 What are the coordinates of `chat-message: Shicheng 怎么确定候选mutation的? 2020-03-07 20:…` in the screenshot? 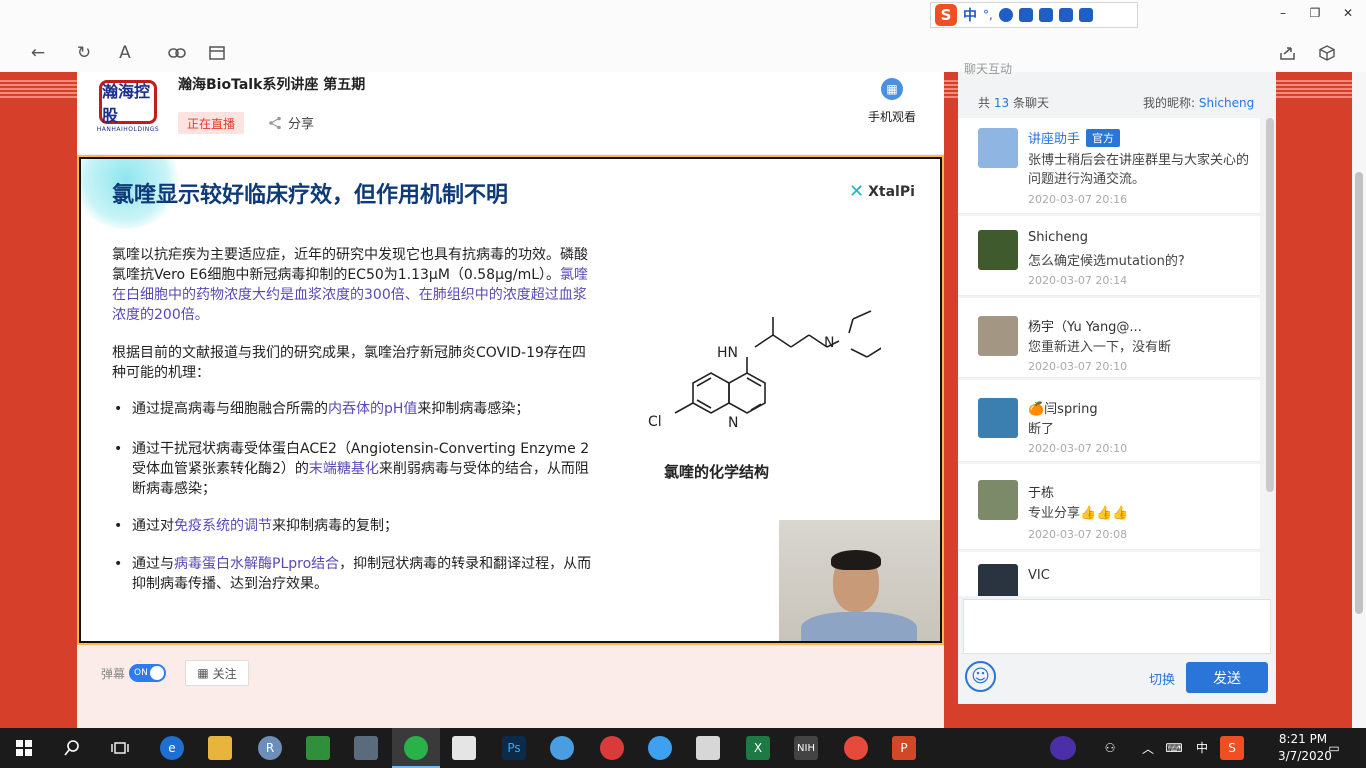 It's located at (1109, 256).